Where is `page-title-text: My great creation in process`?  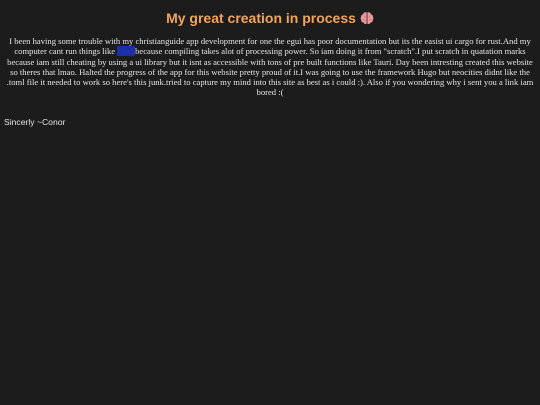
page-title-text: My great creation in process is located at coordinates (261, 18).